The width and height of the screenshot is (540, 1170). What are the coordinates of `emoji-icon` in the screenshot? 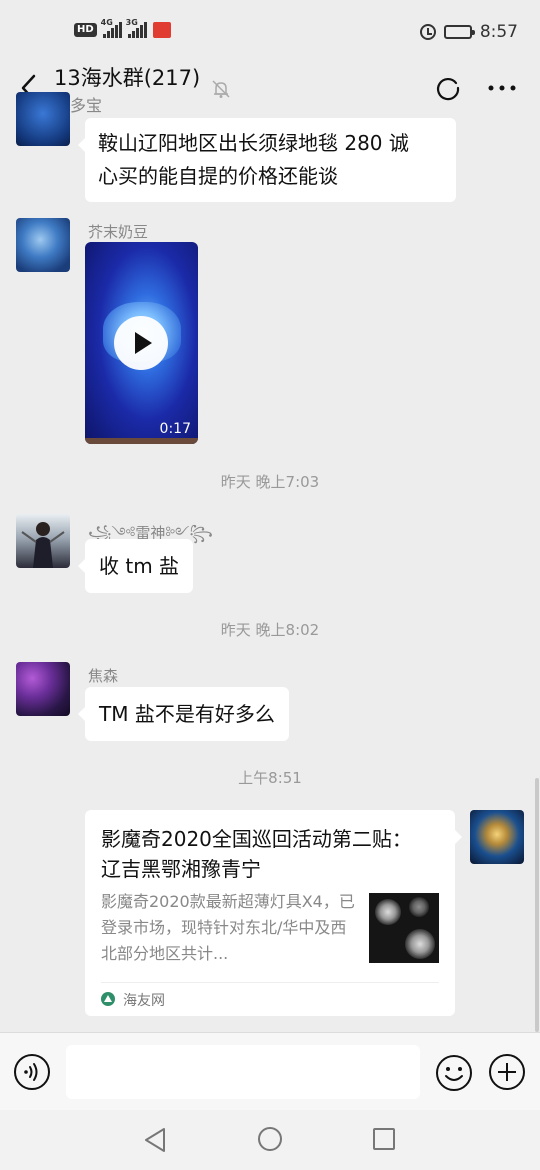 It's located at (454, 1073).